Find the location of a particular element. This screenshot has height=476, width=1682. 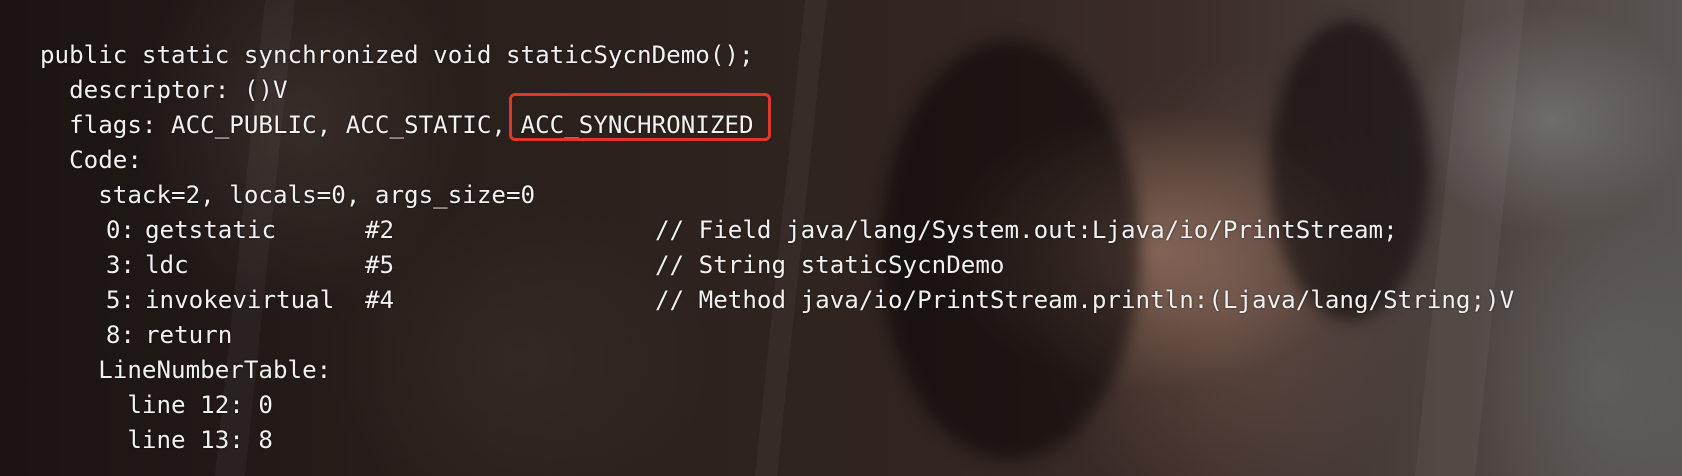

instruction-operand: #2 is located at coordinates (380, 230).